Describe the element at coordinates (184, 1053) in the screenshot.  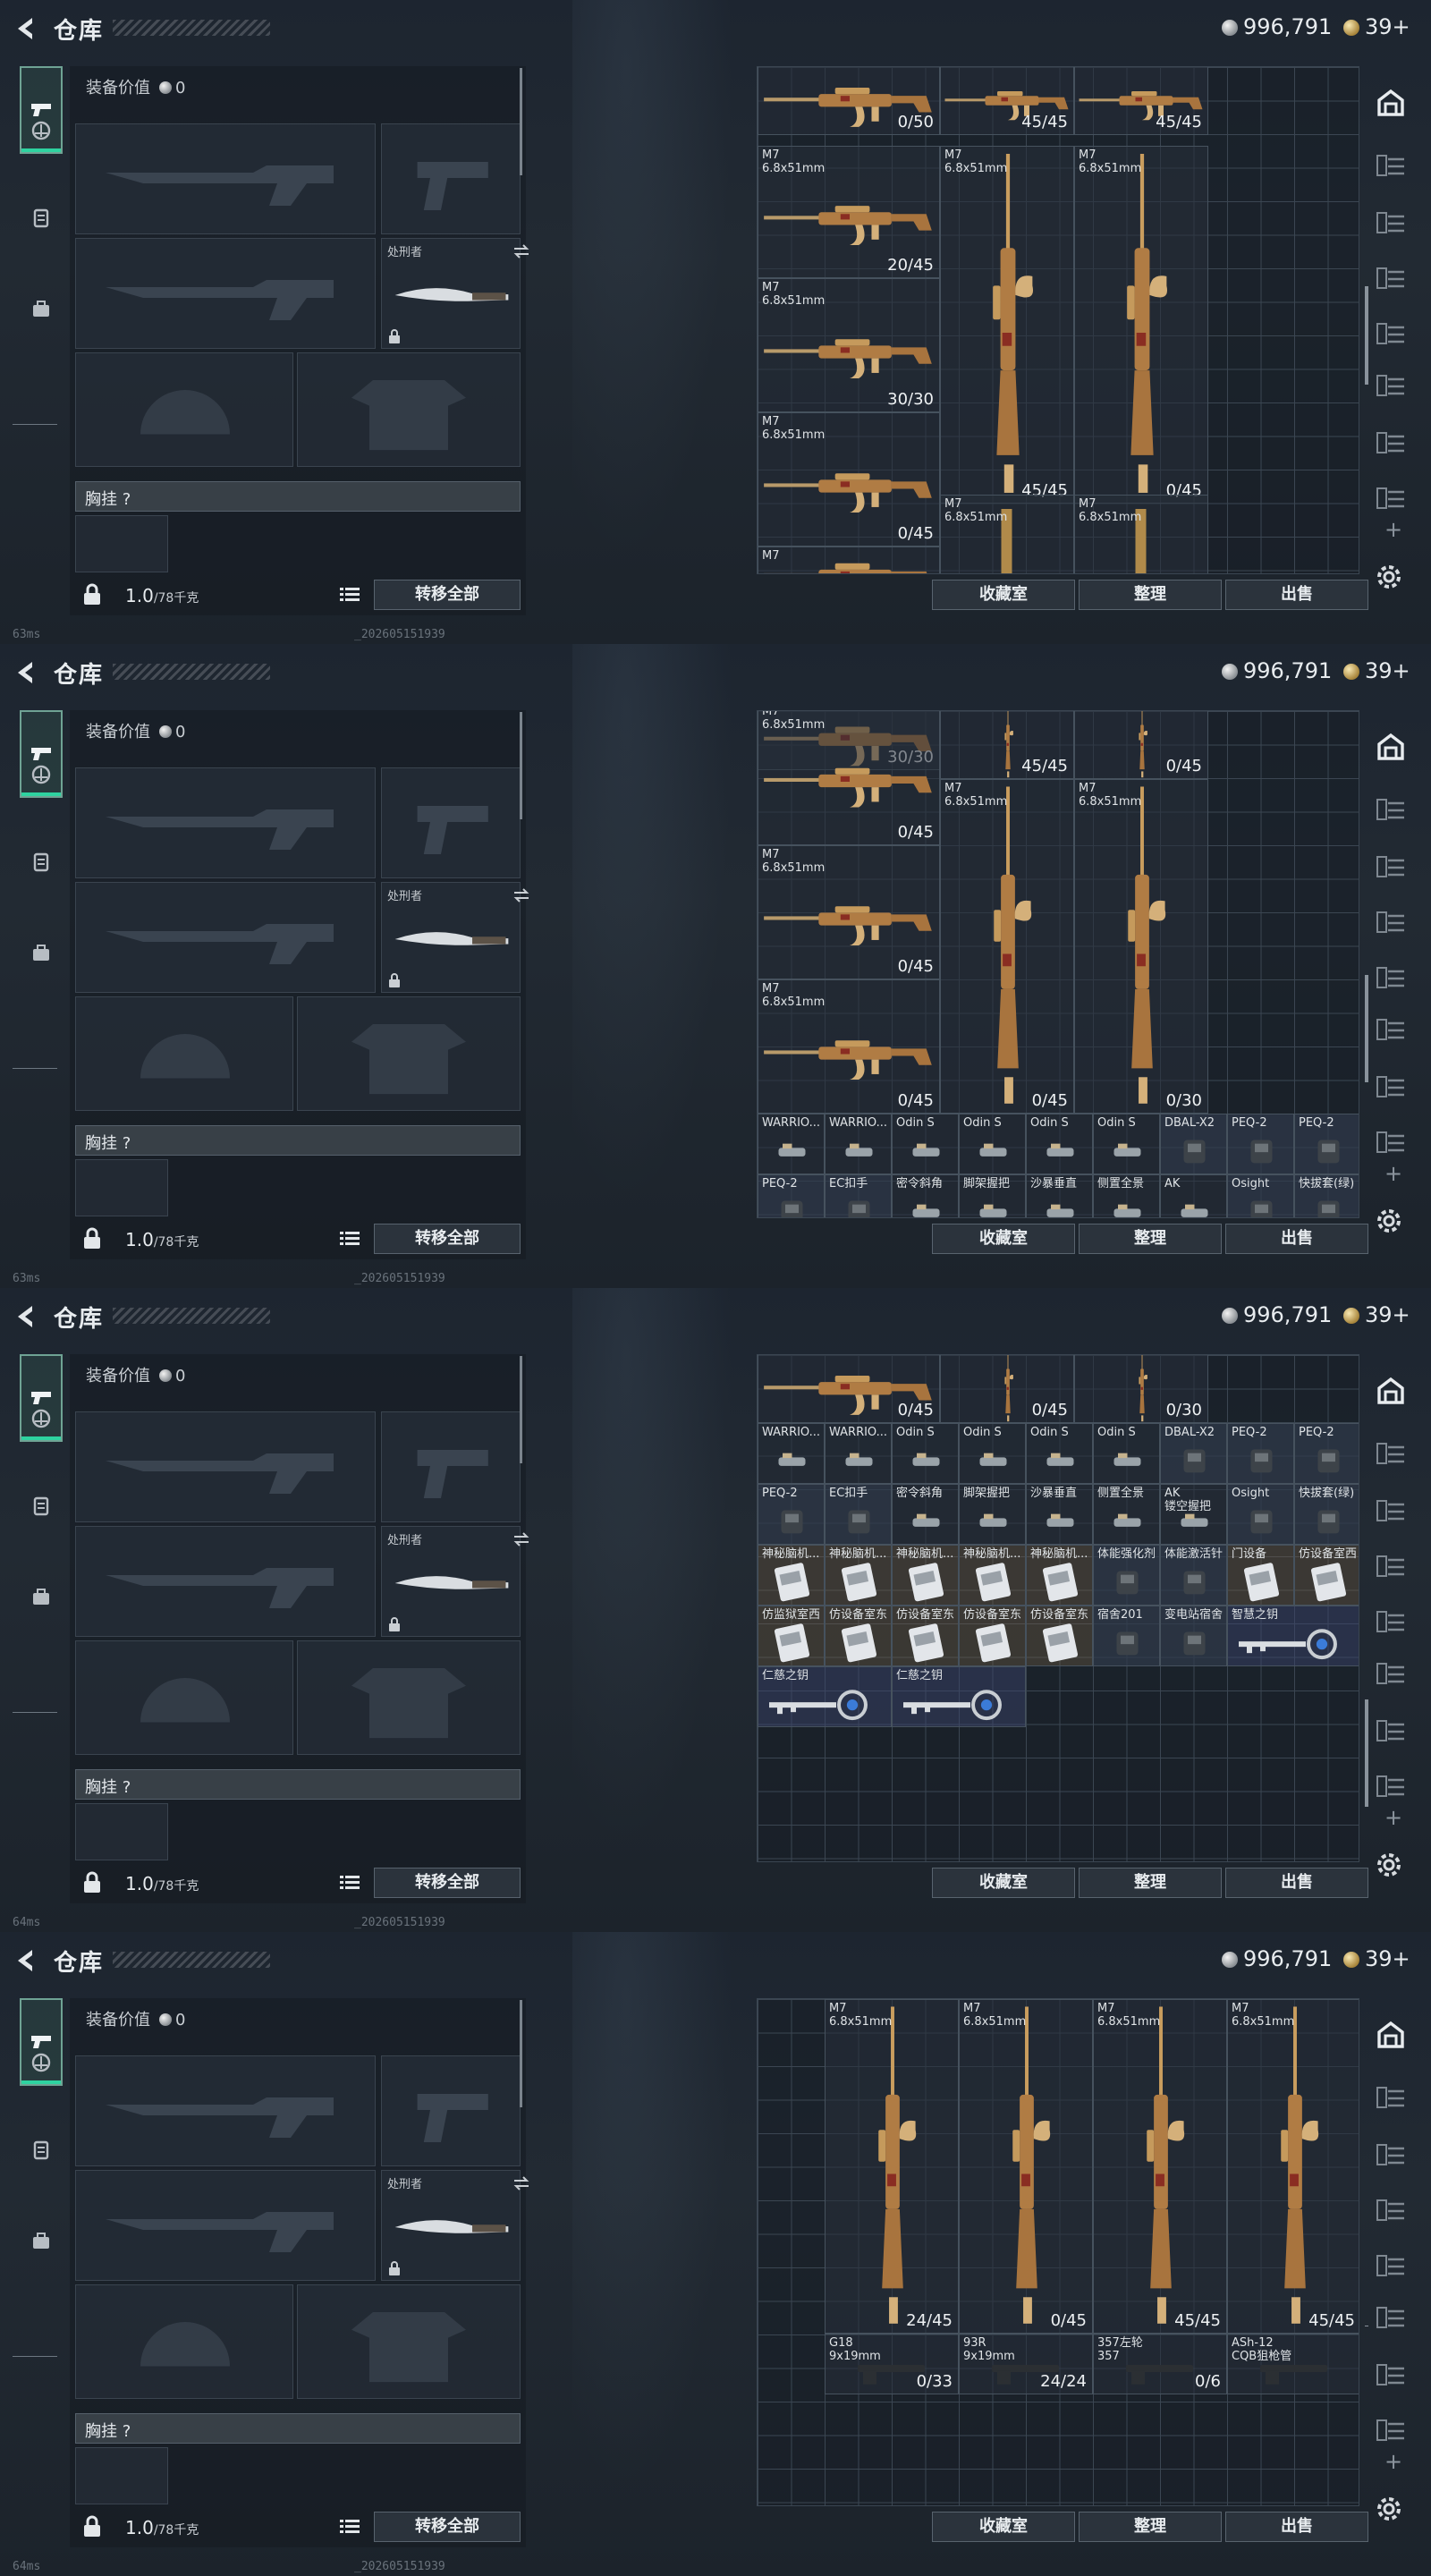
I see `helmet-slot` at that location.